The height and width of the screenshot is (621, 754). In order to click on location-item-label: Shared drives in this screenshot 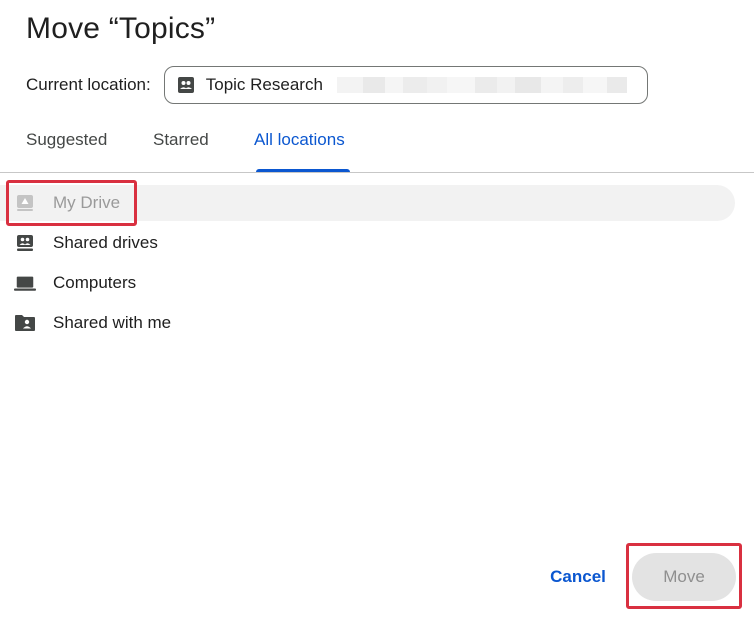, I will do `click(105, 242)`.